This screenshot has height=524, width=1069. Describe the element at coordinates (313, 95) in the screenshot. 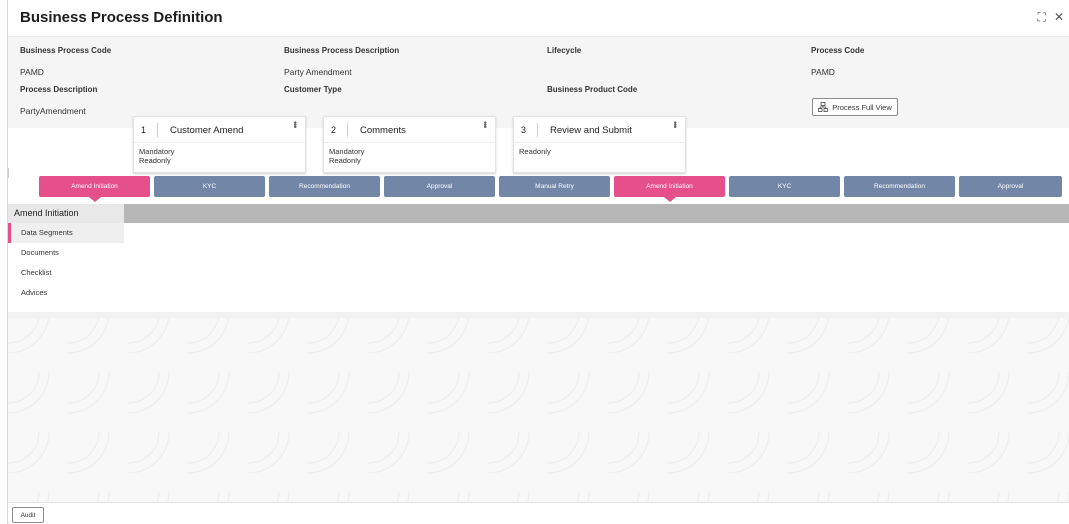

I see `customer-type-field: Customer Type` at that location.